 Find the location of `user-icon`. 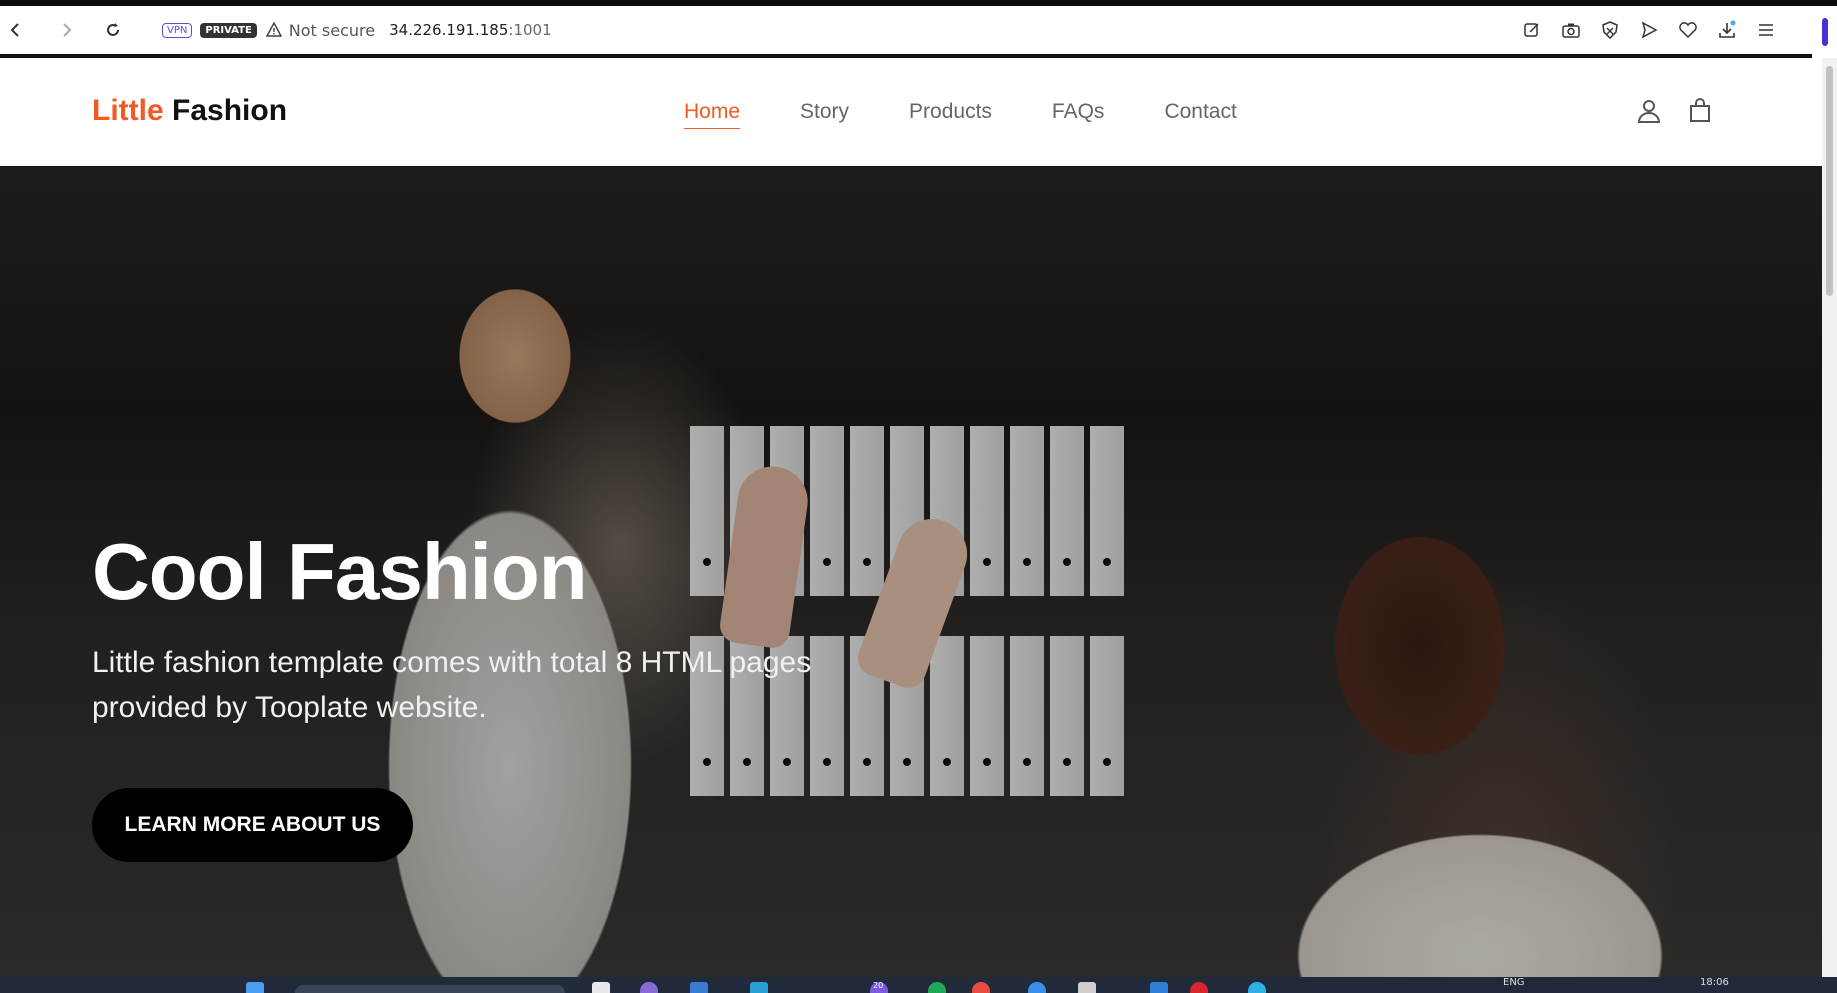

user-icon is located at coordinates (1649, 113).